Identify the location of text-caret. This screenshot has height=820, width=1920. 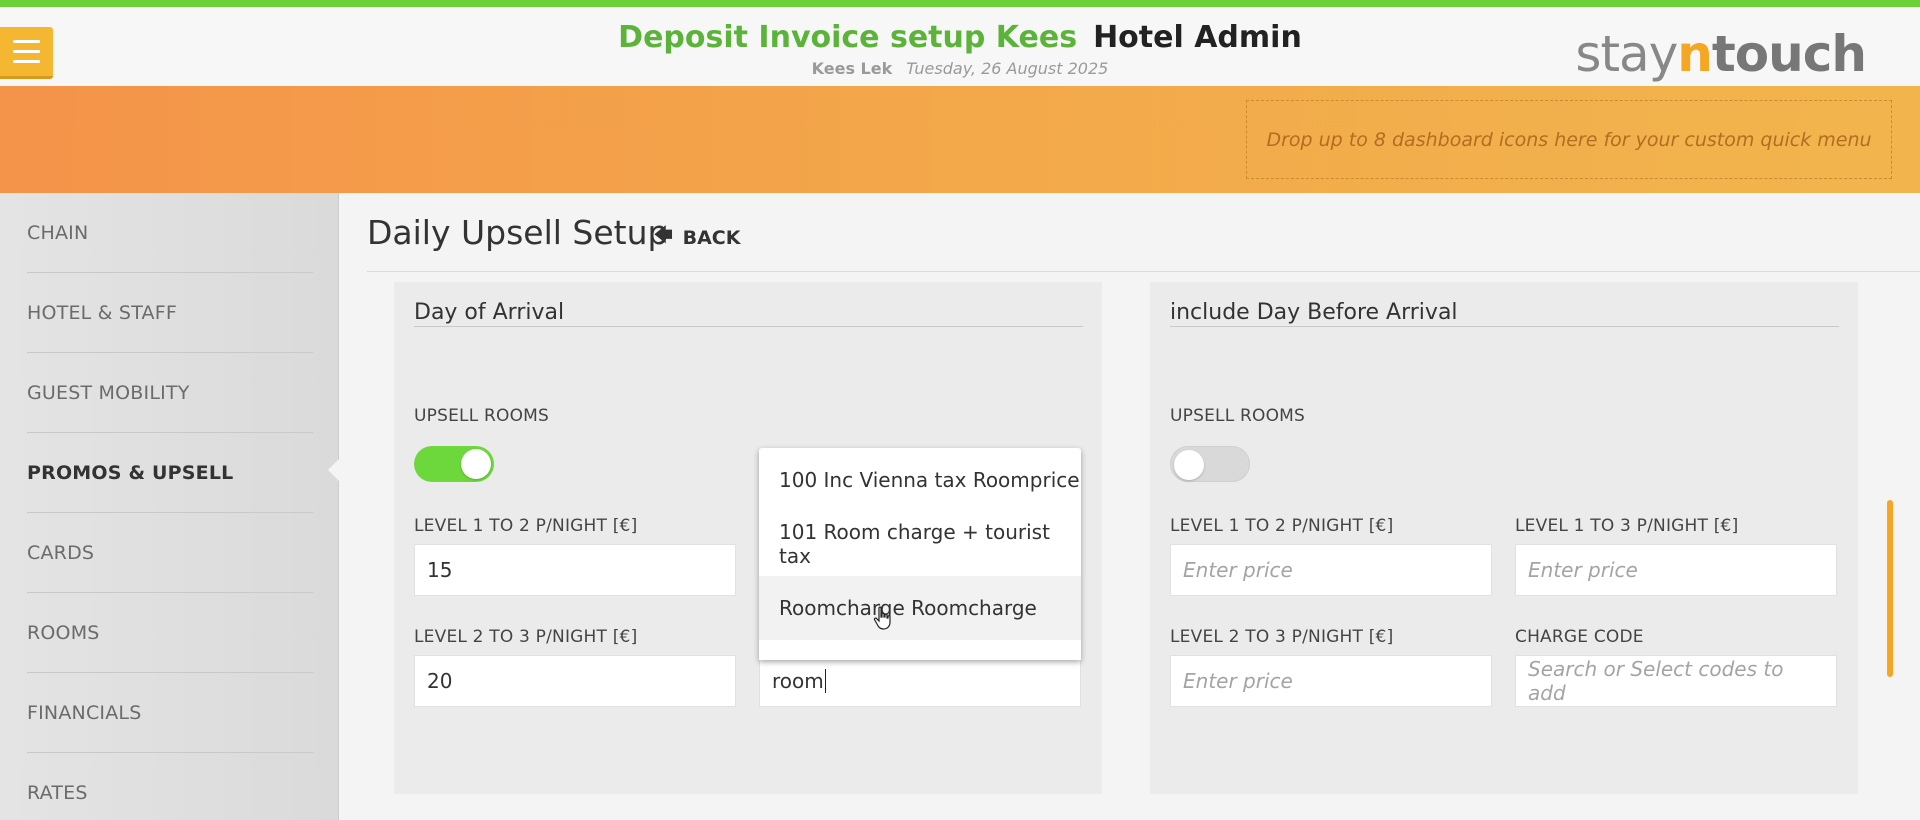
(825, 681).